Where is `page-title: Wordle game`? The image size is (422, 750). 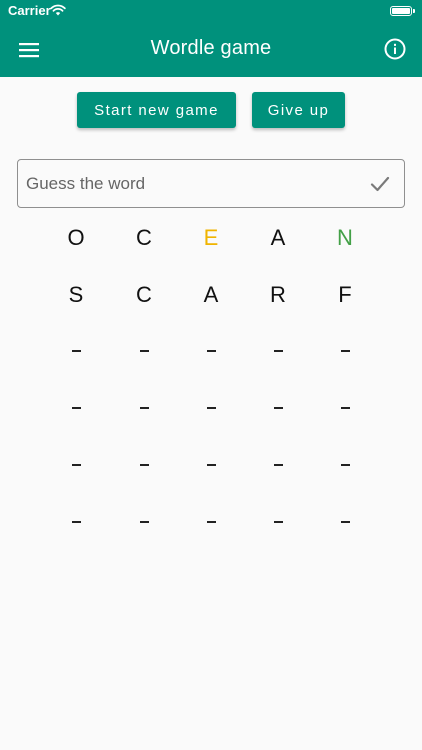 page-title: Wordle game is located at coordinates (211, 48).